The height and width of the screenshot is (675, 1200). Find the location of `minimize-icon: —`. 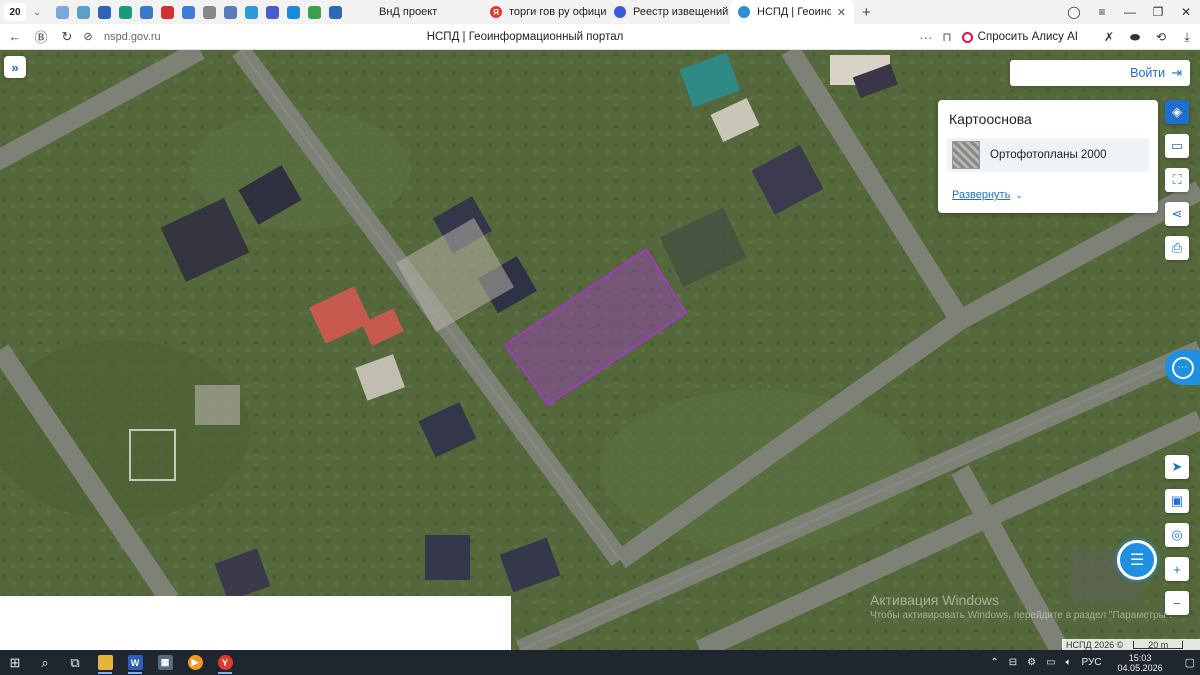

minimize-icon: — is located at coordinates (1130, 12).